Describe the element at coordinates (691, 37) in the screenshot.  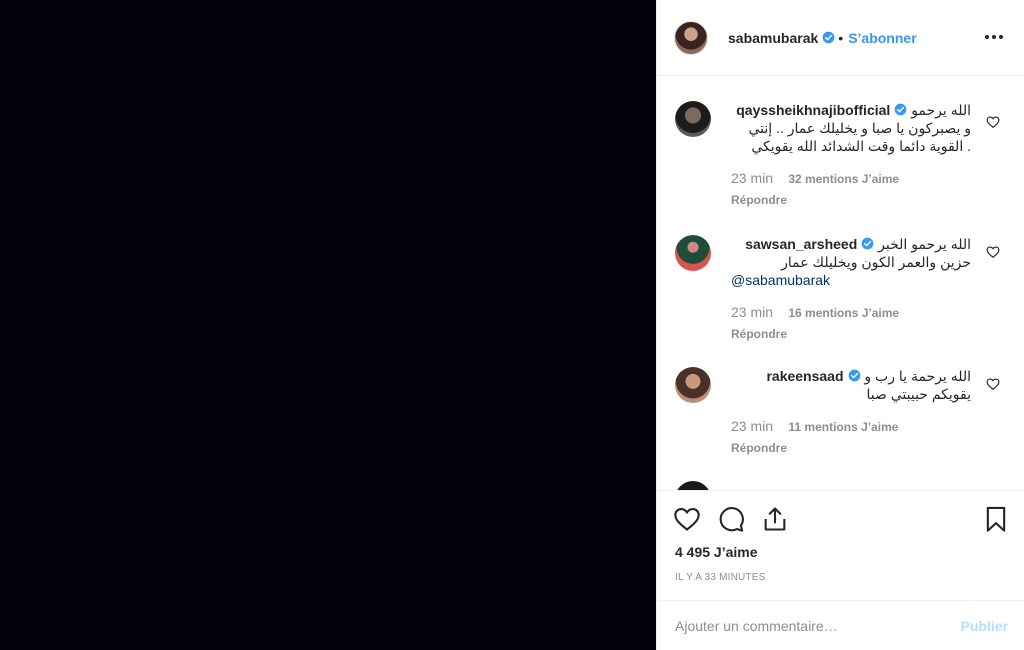
I see `author-avatar` at that location.